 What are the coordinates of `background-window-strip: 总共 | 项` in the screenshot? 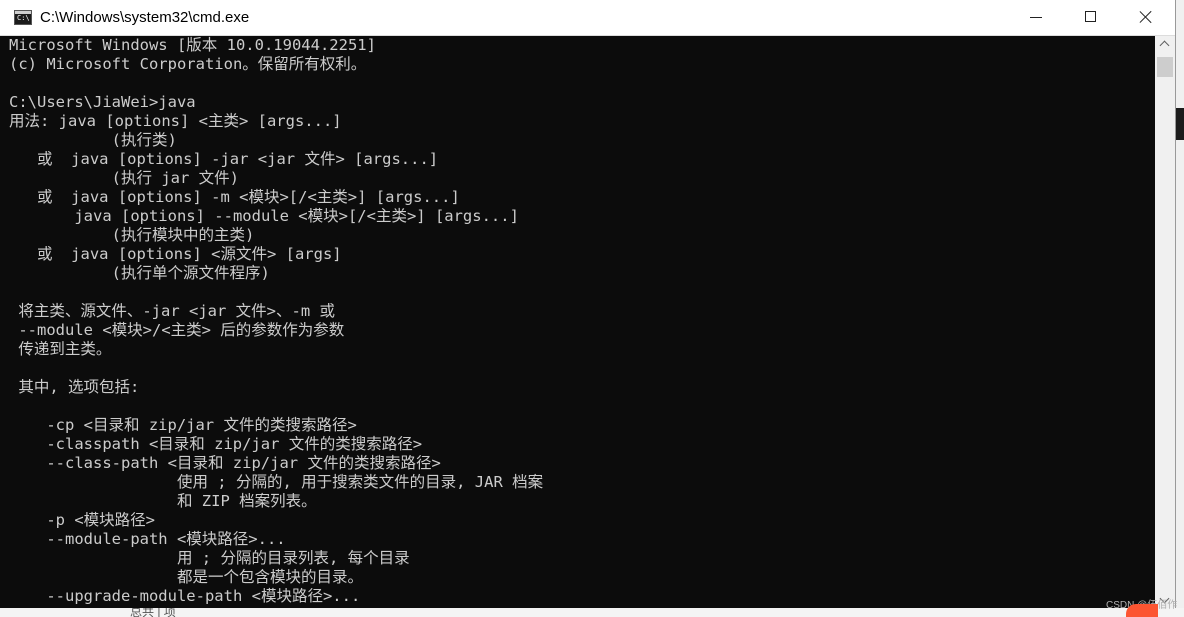 It's located at (592, 612).